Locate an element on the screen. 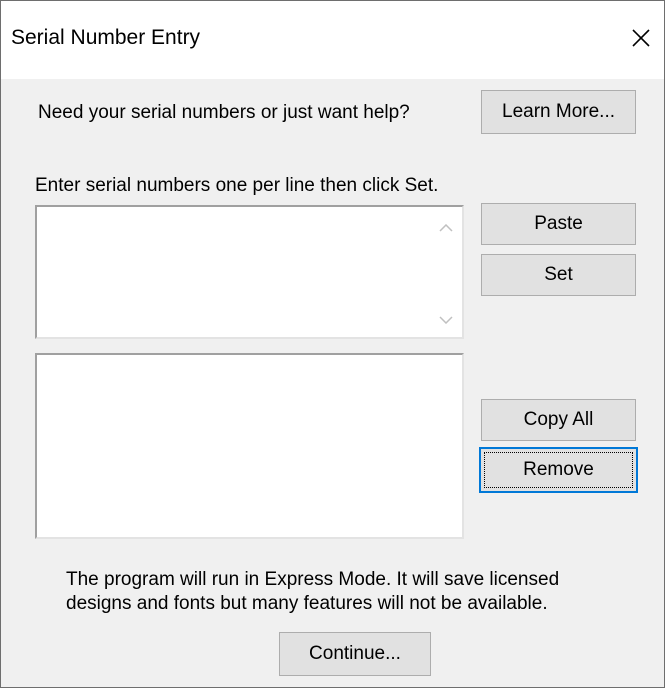 The image size is (667, 690). close-icon is located at coordinates (641, 38).